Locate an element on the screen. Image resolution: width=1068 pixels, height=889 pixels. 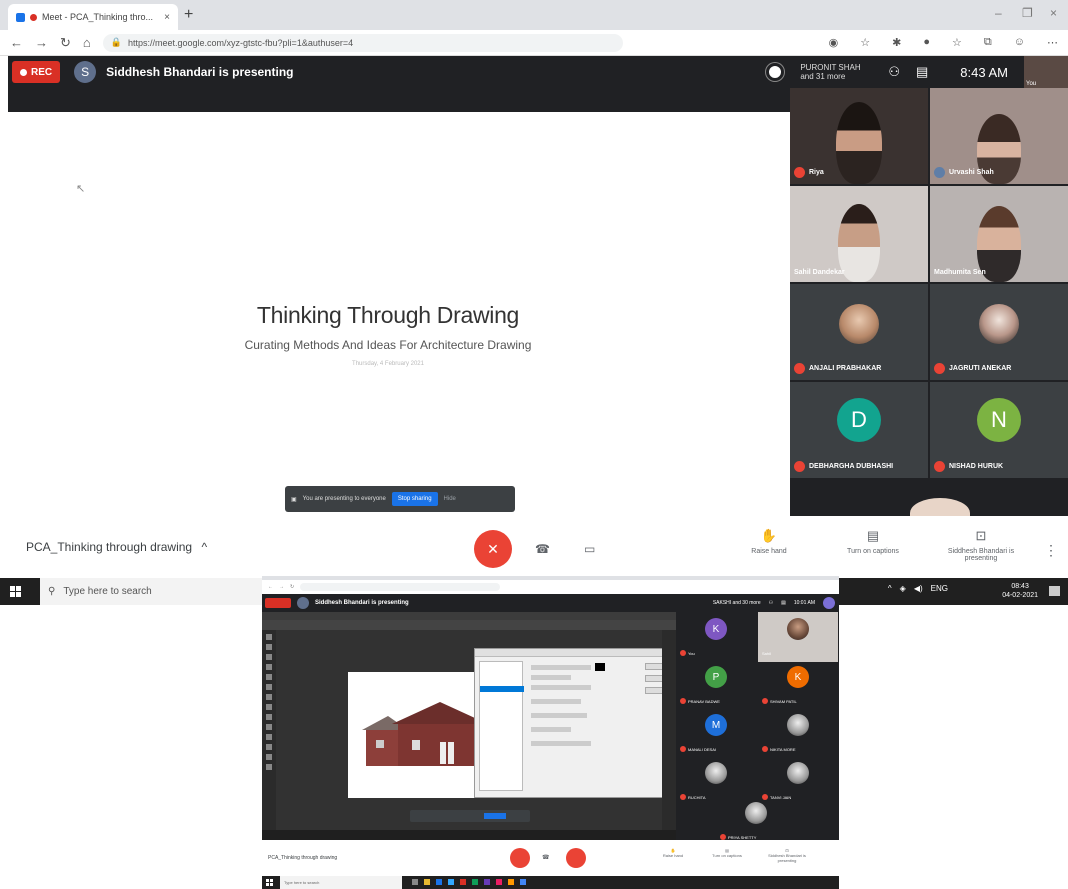
participant-name: RUCHITA is located at coordinates (692, 797).